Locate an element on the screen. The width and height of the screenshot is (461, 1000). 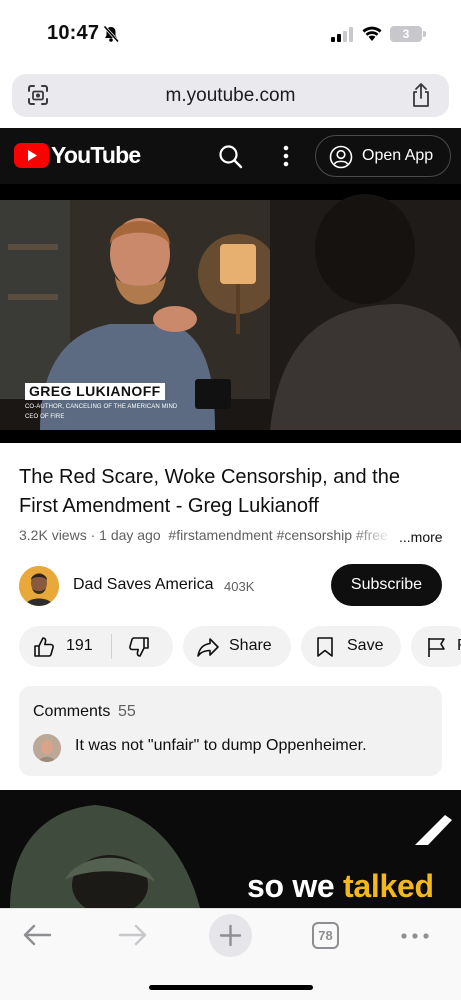
open-app-label: Open App is located at coordinates (398, 155).